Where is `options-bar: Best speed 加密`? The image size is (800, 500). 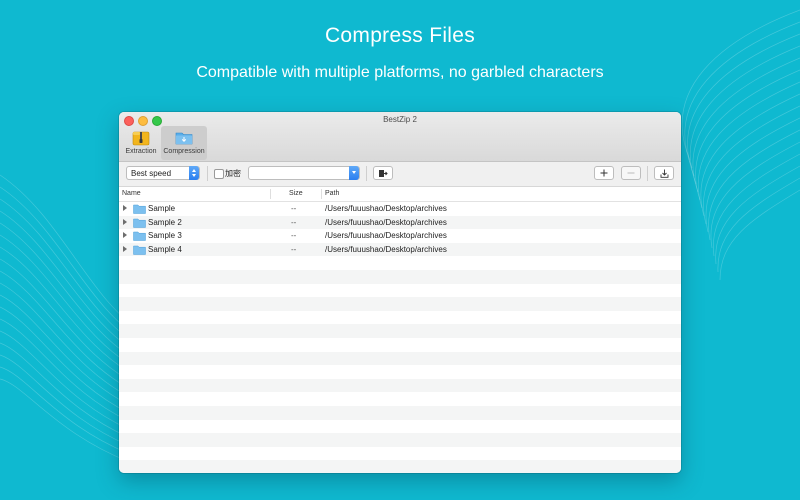 options-bar: Best speed 加密 is located at coordinates (400, 174).